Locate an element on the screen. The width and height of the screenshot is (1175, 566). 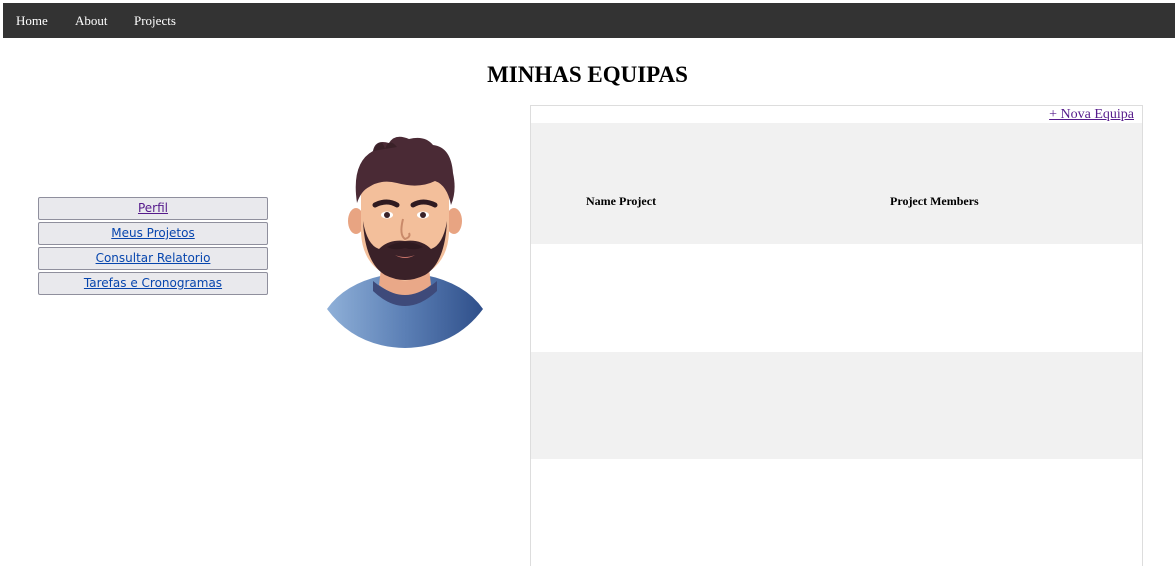
sidebar-item-meus-projetos: Meus Projetos is located at coordinates (153, 233).